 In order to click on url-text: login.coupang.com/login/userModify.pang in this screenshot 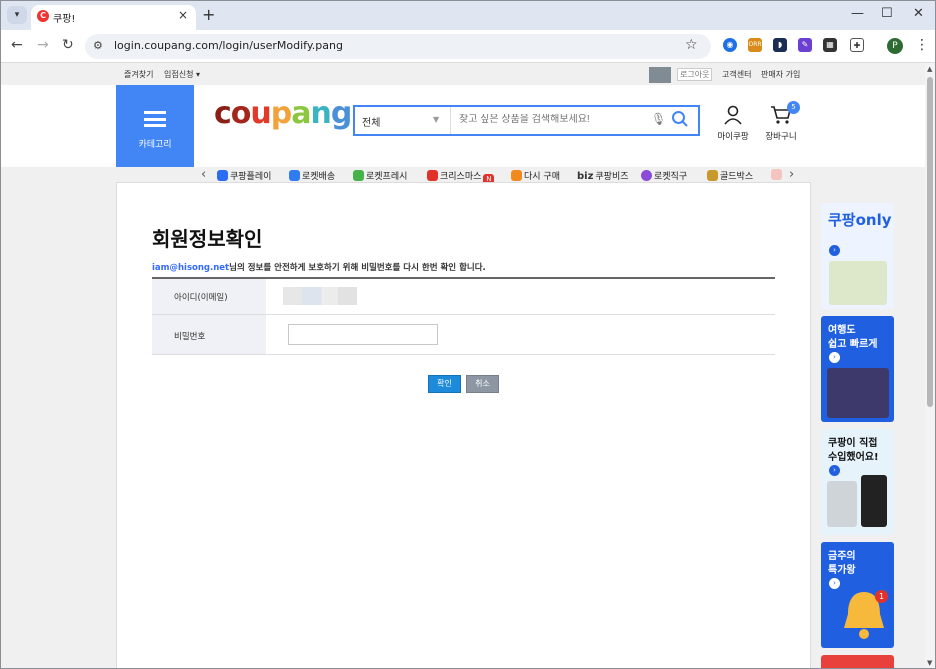, I will do `click(228, 45)`.